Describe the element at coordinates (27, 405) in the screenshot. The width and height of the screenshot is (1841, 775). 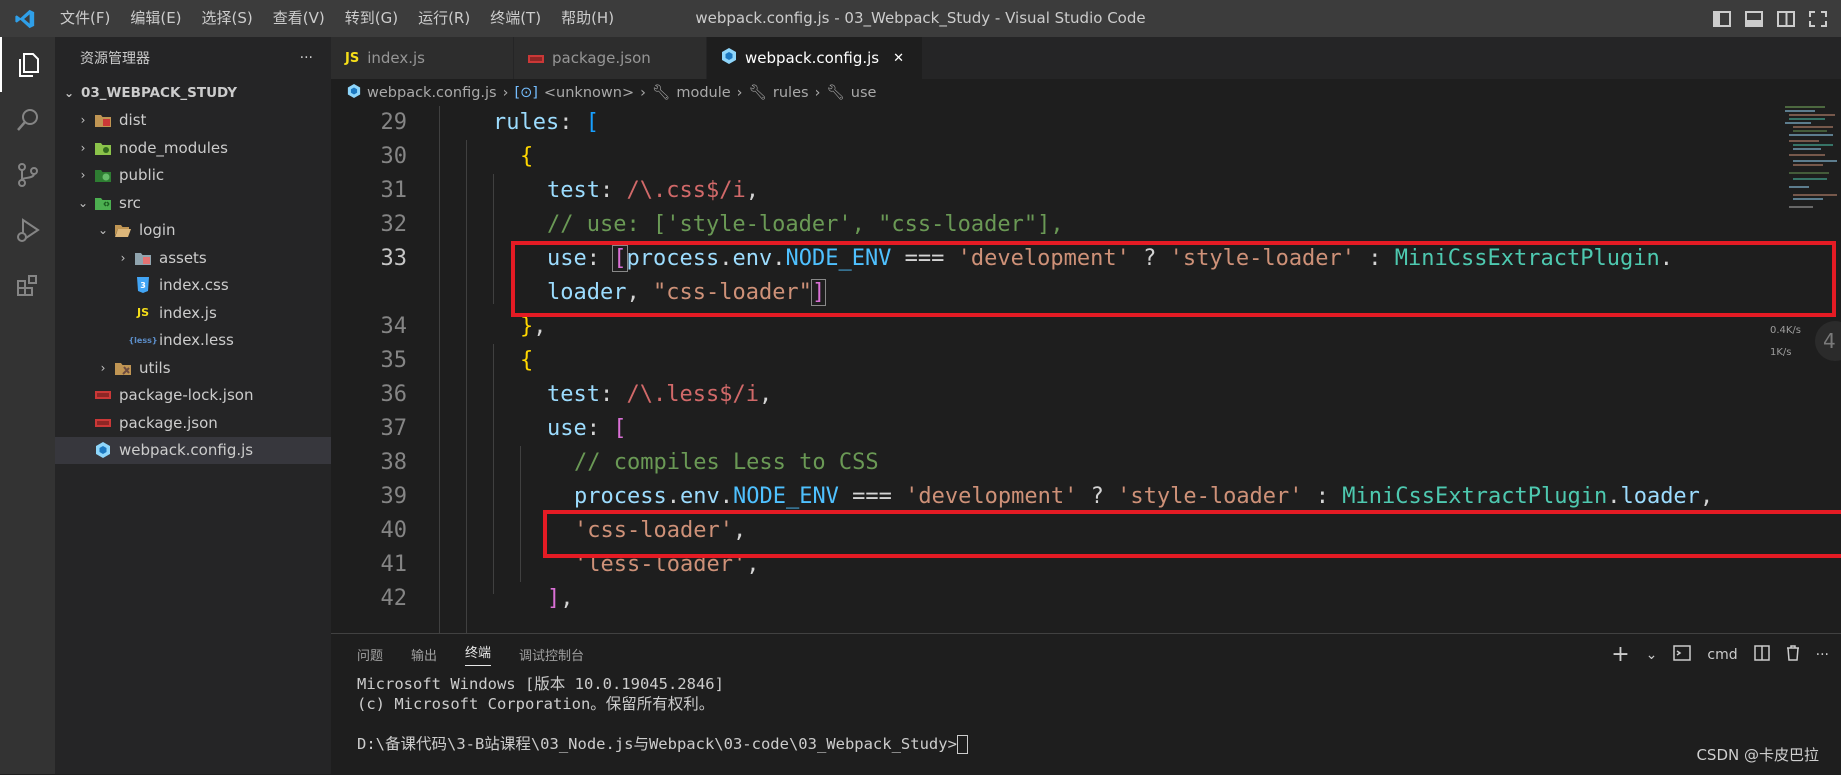
I see `activity-bar` at that location.